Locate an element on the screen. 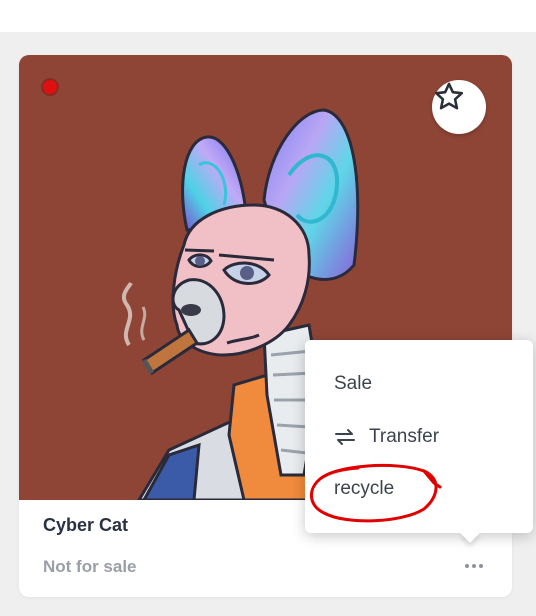 The width and height of the screenshot is (536, 616). favorite-button is located at coordinates (459, 107).